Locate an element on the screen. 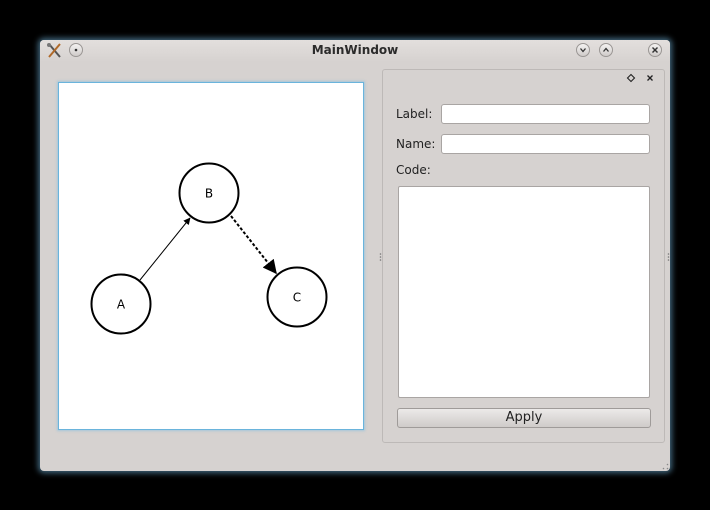 This screenshot has width=710, height=510. dock-resize-handle is located at coordinates (668, 257).